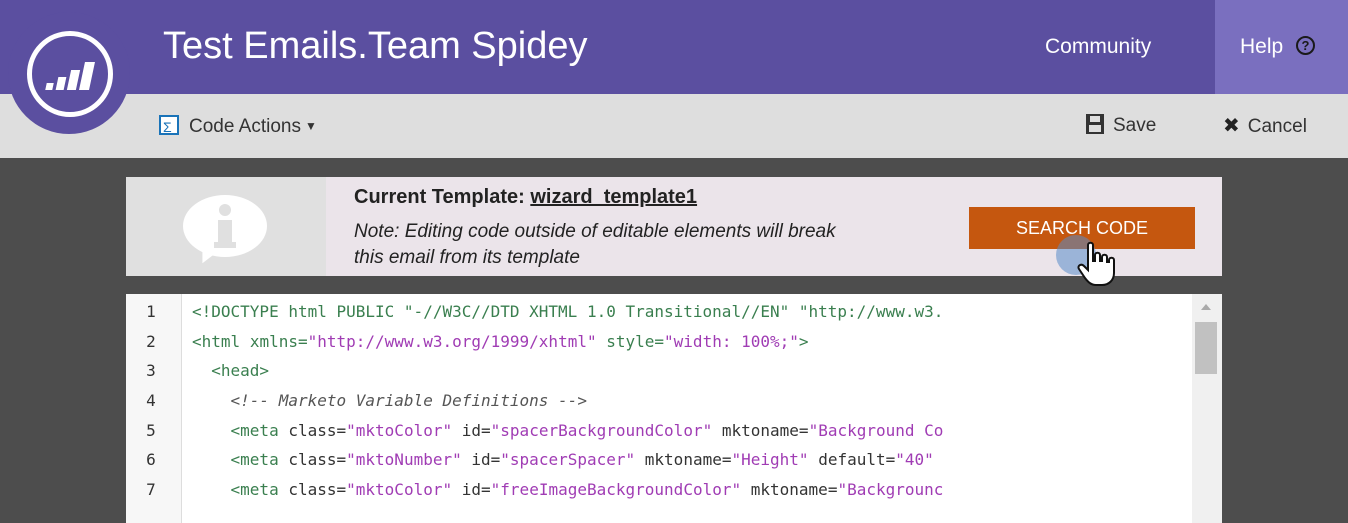 This screenshot has width=1348, height=523. Describe the element at coordinates (151, 400) in the screenshot. I see `line-number: 4` at that location.